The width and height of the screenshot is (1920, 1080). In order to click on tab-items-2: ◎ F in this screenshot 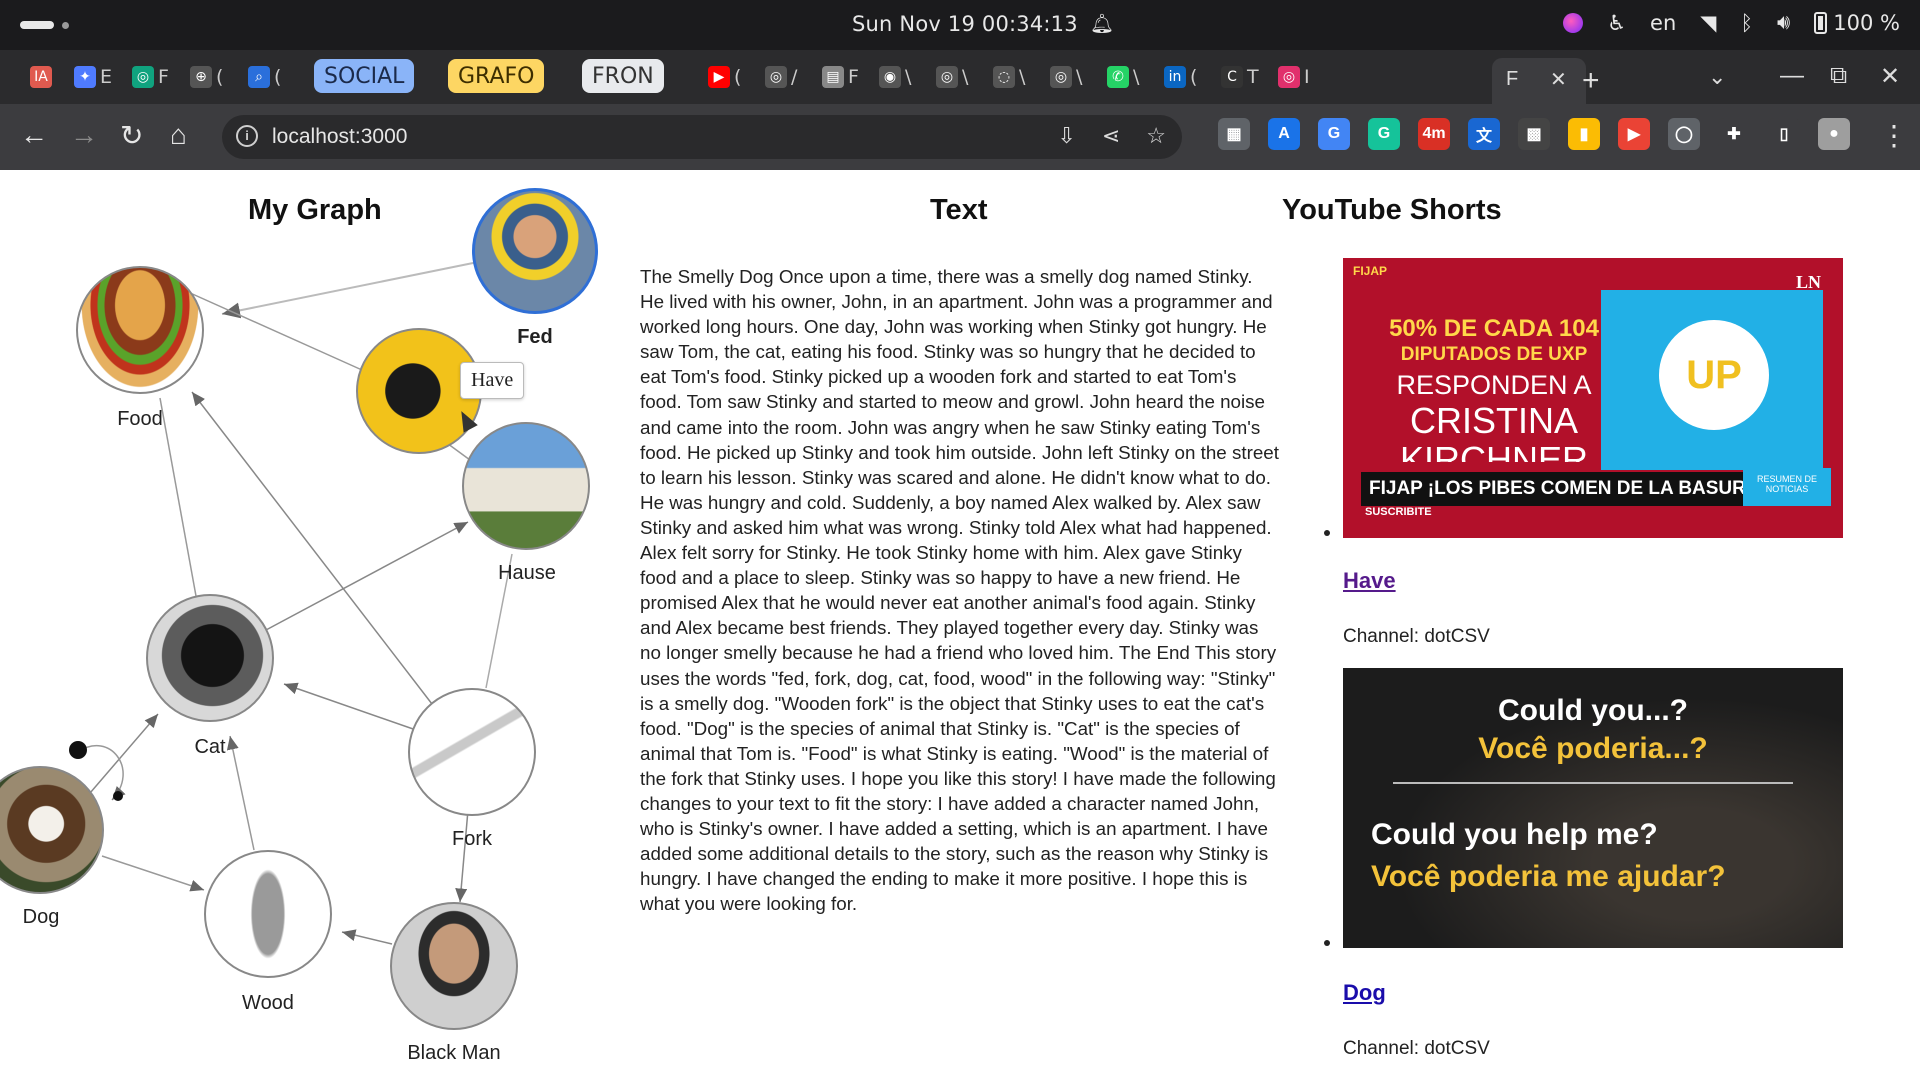, I will do `click(150, 77)`.